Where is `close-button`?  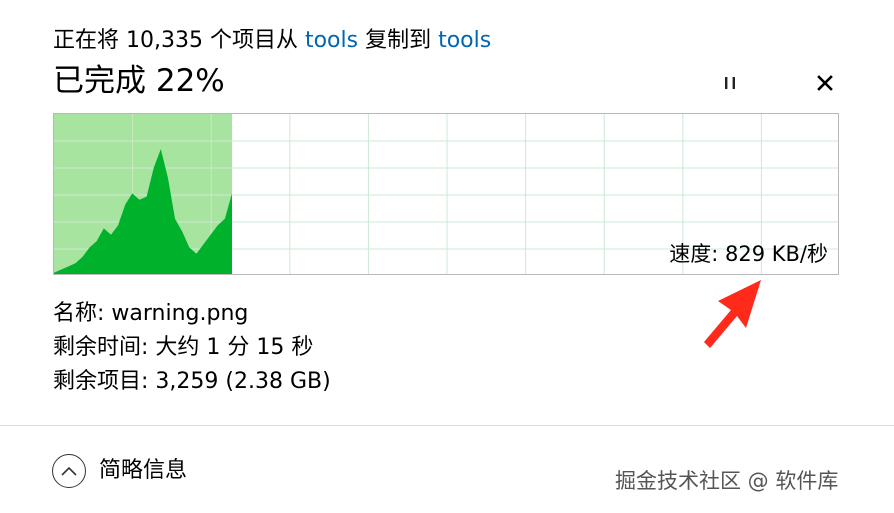
close-button is located at coordinates (825, 83).